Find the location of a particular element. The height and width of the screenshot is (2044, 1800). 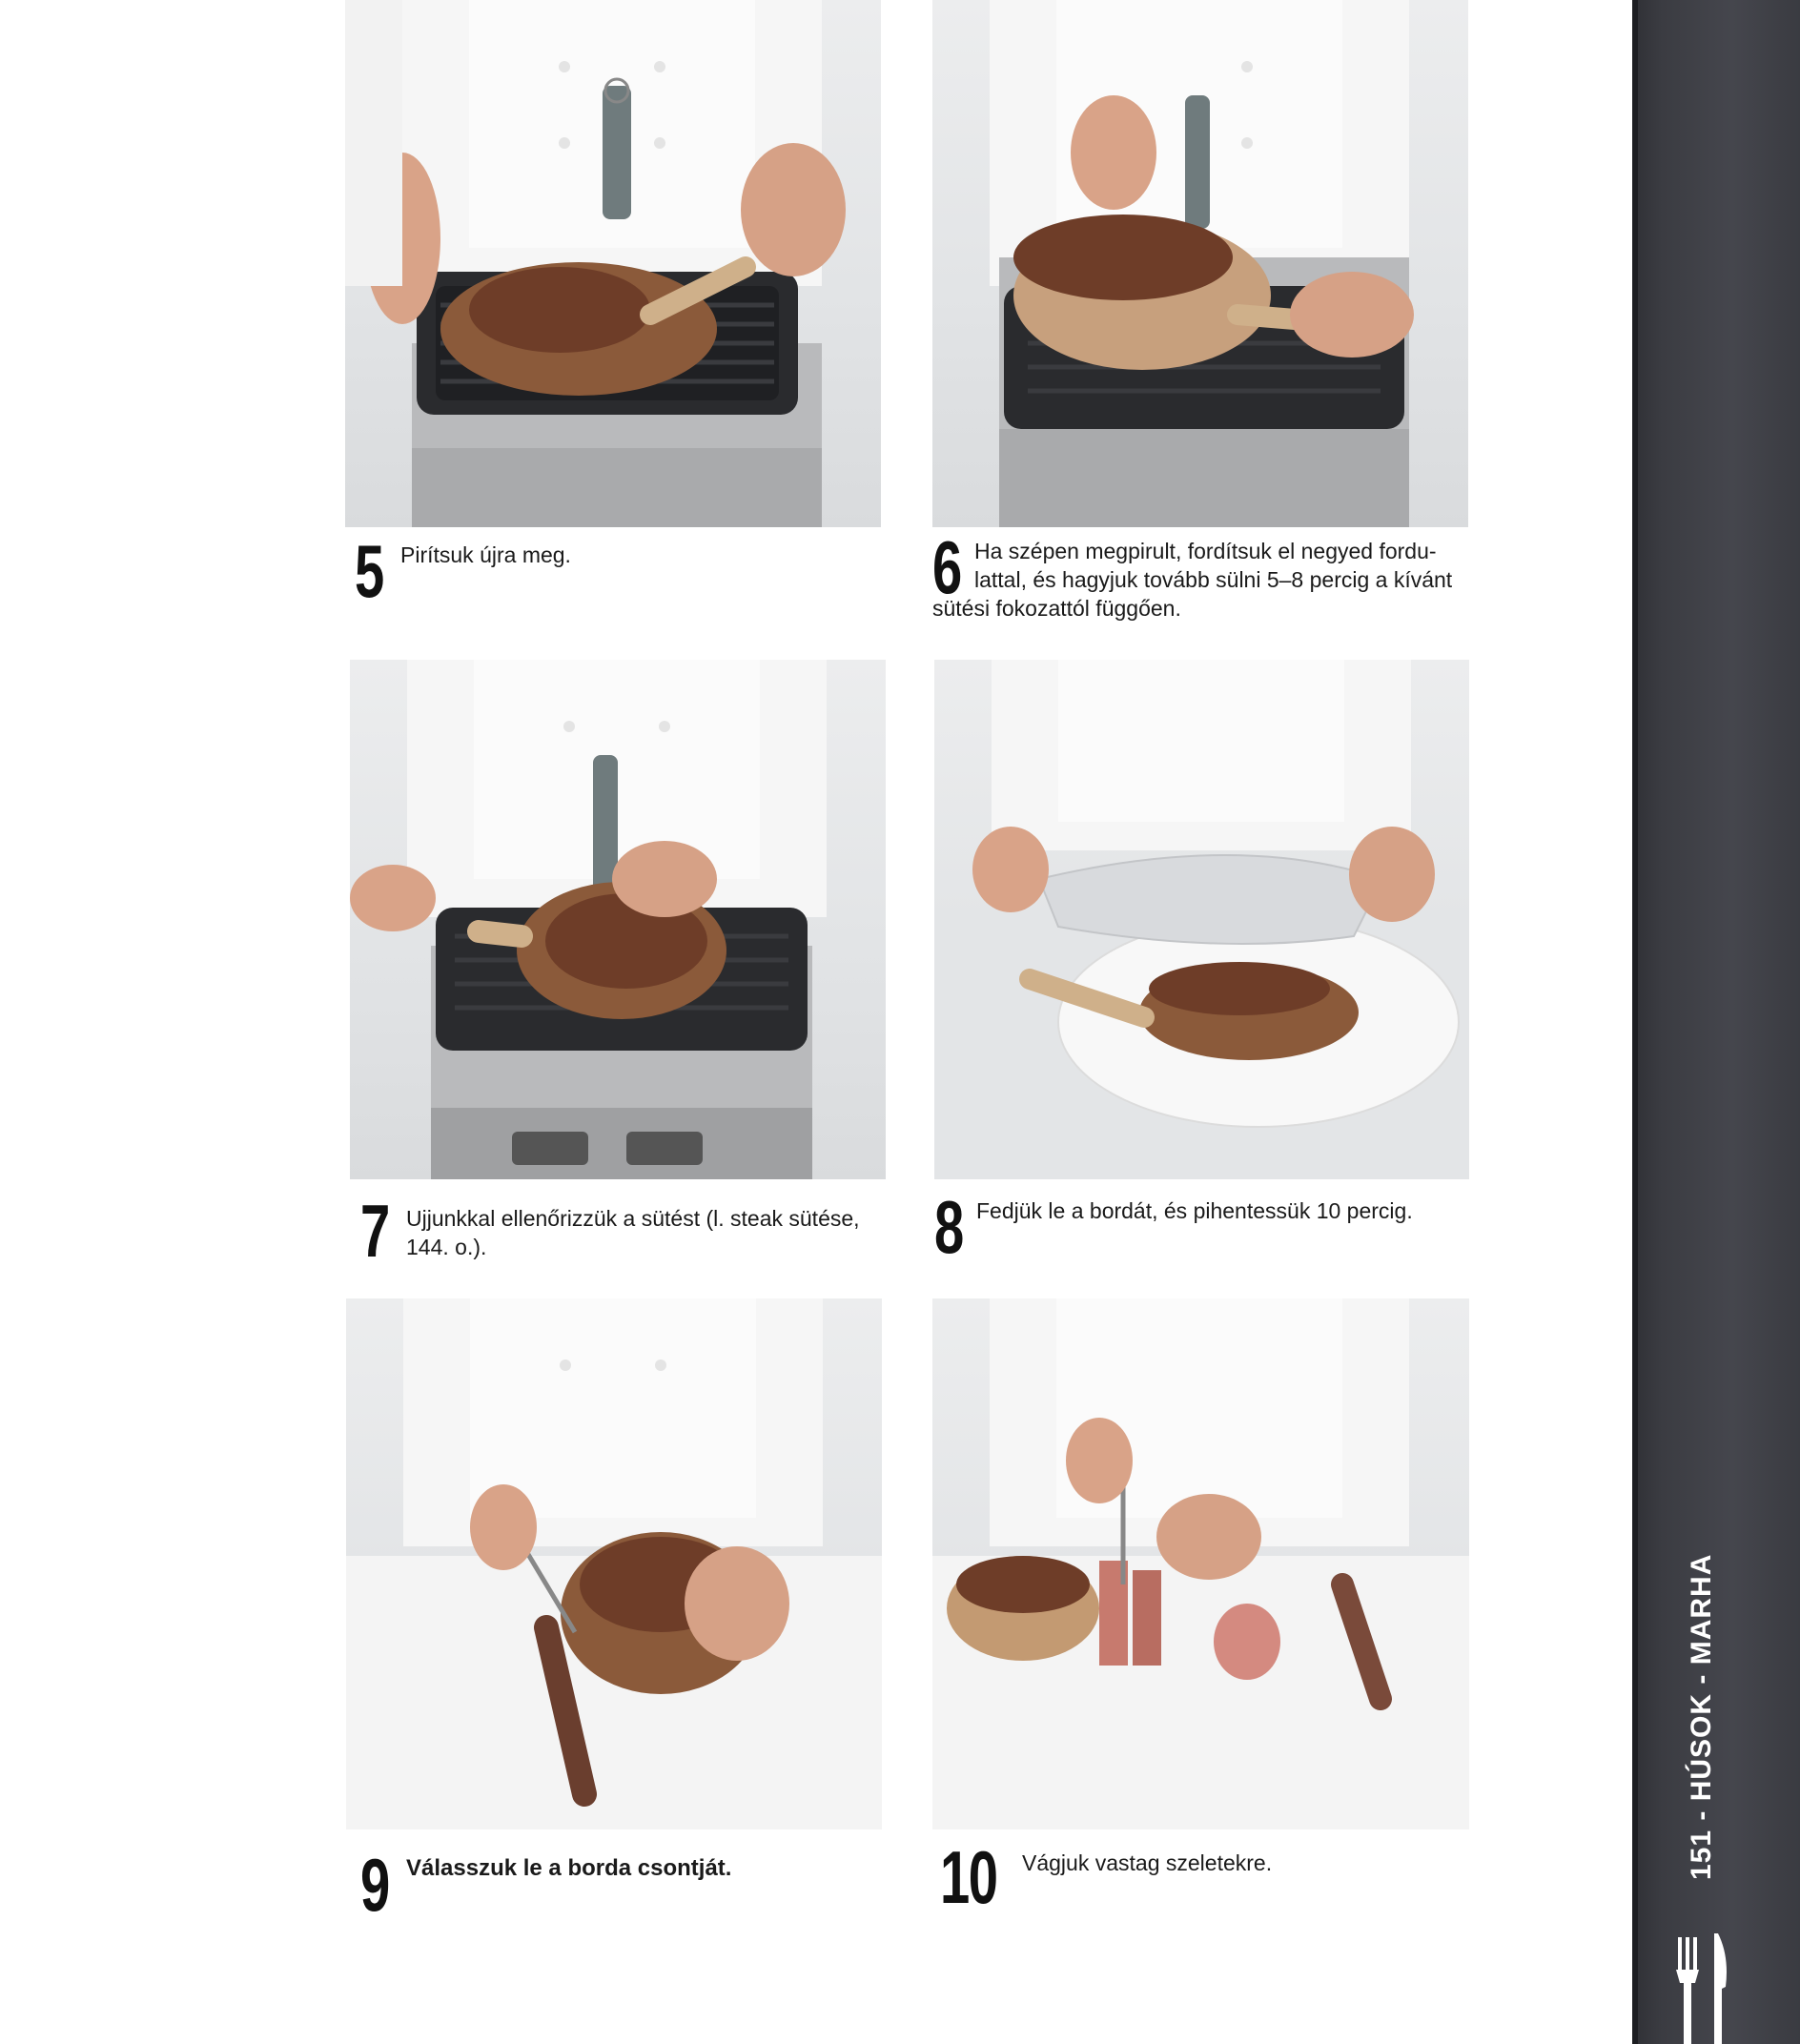

step-10-photo is located at coordinates (1201, 1563).